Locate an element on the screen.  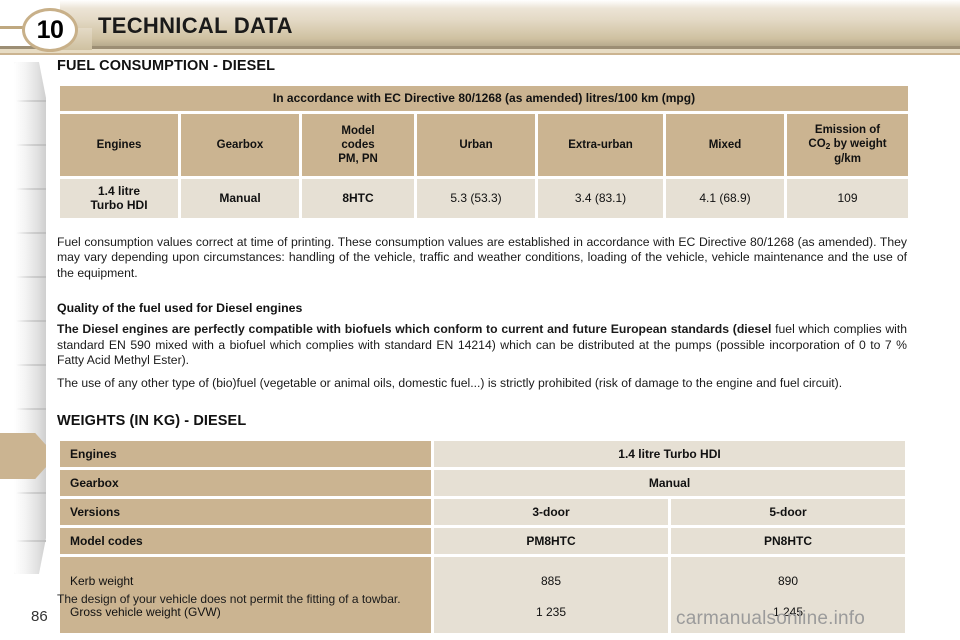
cell-extra-urban: 3.4 (83.1) is located at coordinates (600, 198).